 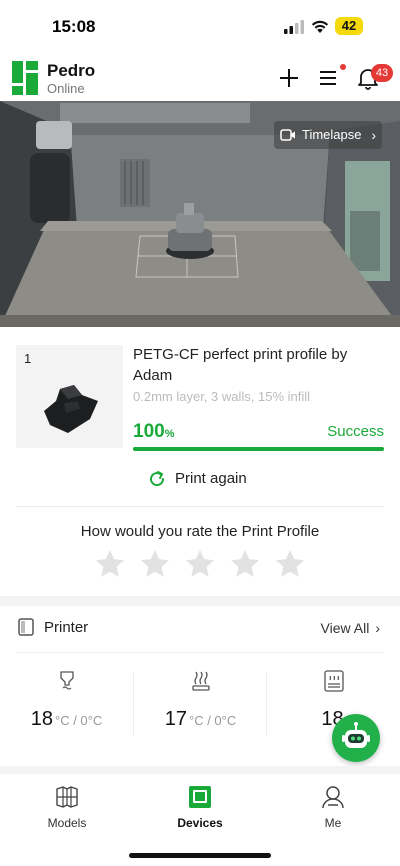 I want to click on nav-models: Models, so click(x=67, y=809).